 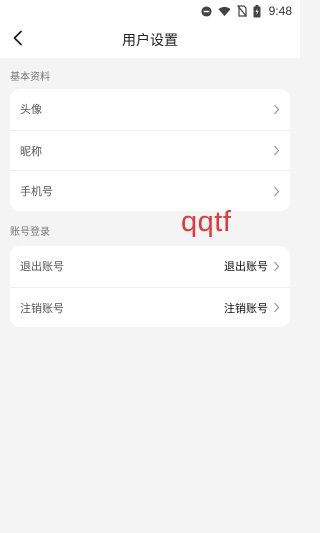 What do you see at coordinates (42, 308) in the screenshot?
I see `row-label: 注销账号` at bounding box center [42, 308].